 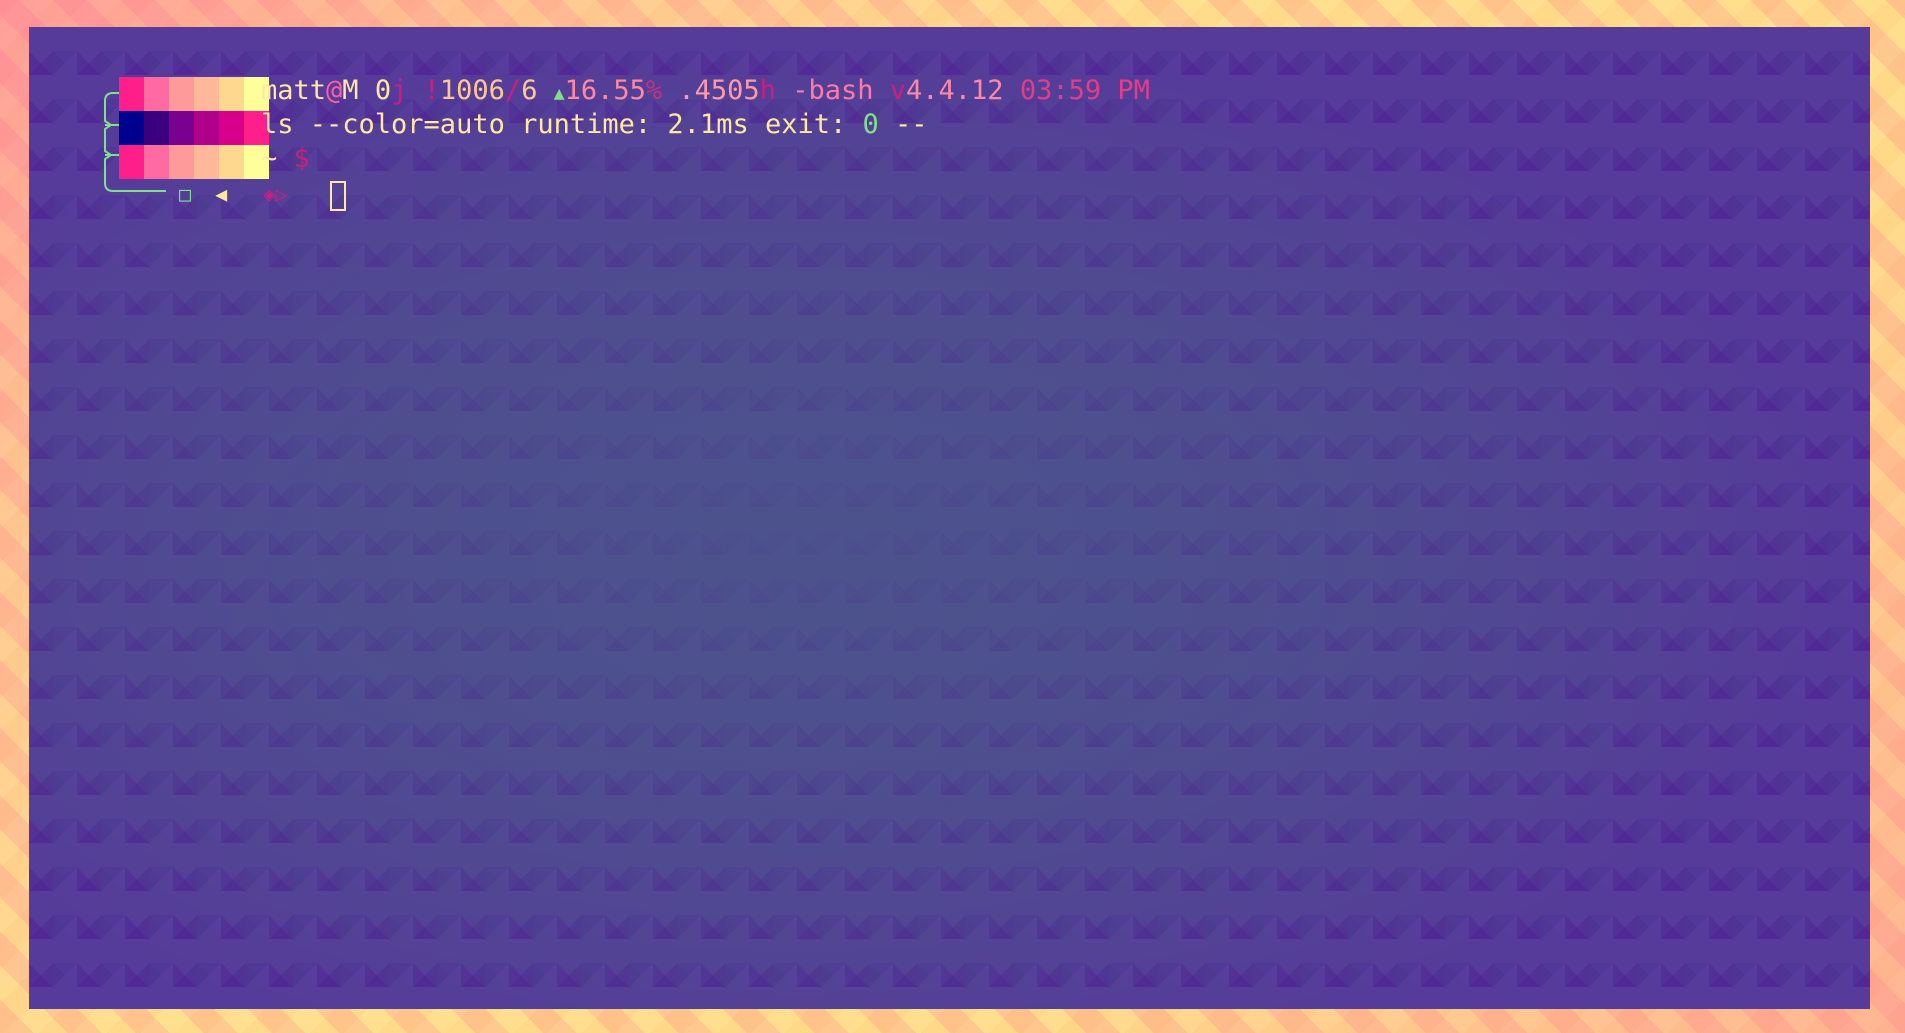 What do you see at coordinates (472, 90) in the screenshot?
I see `history-number: 1006` at bounding box center [472, 90].